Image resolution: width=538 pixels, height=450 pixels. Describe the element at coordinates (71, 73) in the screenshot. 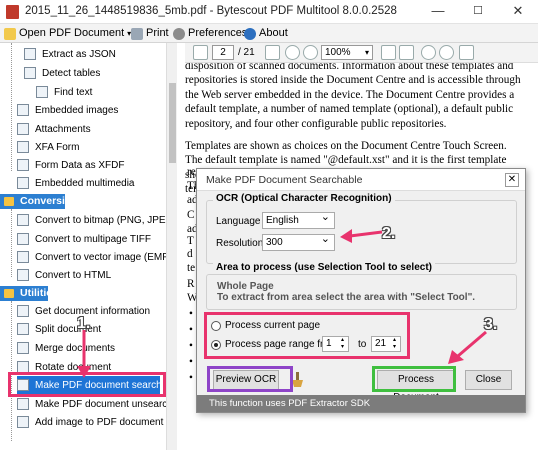

I see `tree-item-label: Detect tables` at that location.